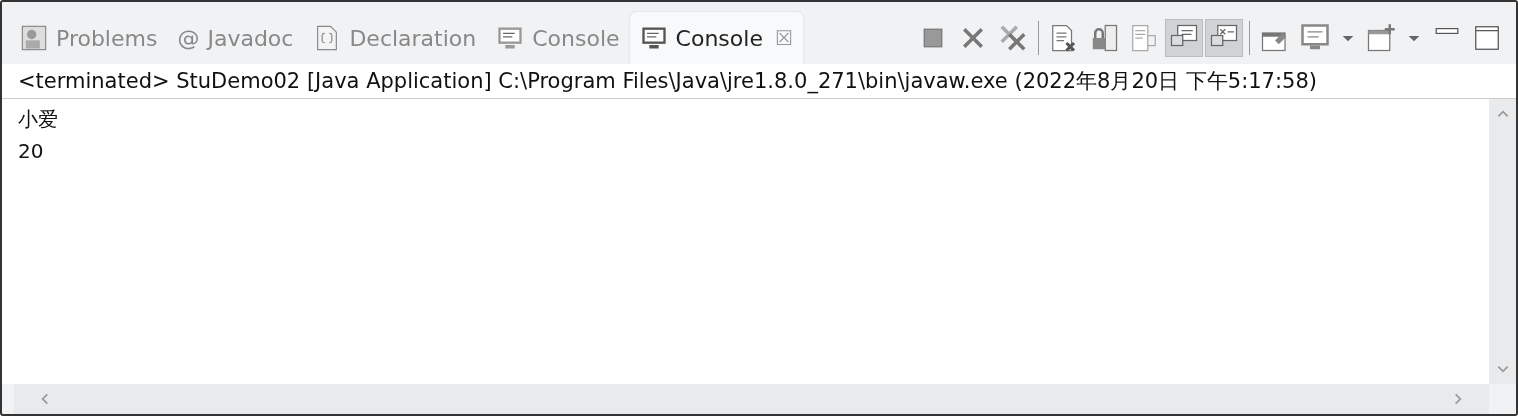 The height and width of the screenshot is (416, 1518). Describe the element at coordinates (1487, 38) in the screenshot. I see `maximize-icon` at that location.